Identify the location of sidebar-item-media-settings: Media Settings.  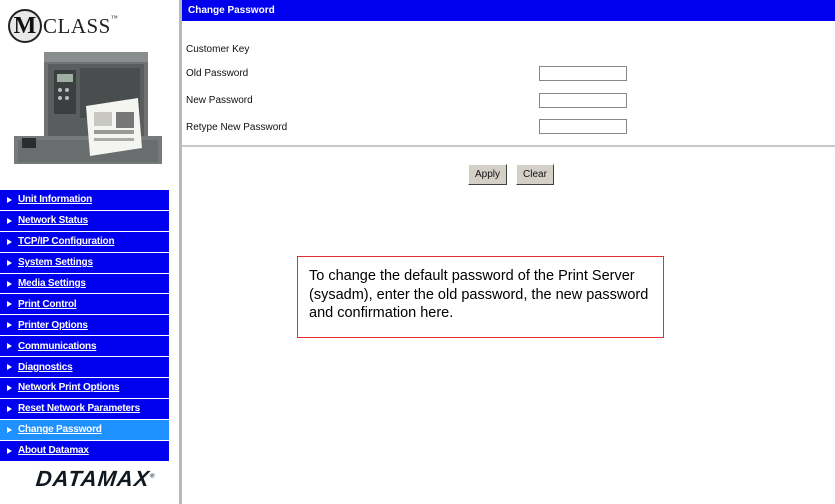
(84, 284).